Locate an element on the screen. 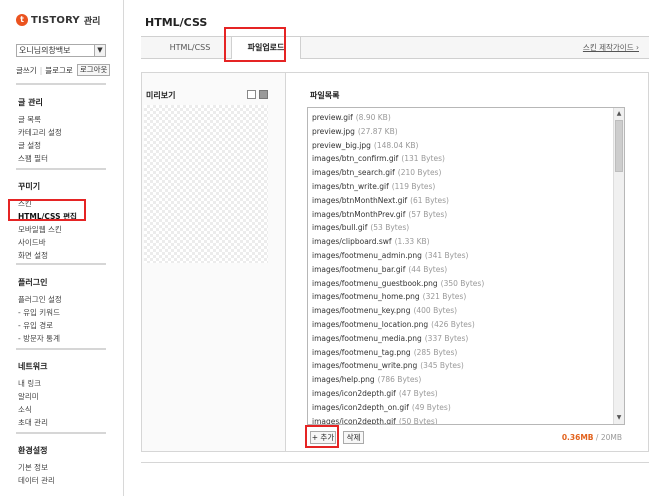 Image resolution: width=663 pixels, height=496 pixels. chevron-down-icon: ▼ is located at coordinates (99, 50).